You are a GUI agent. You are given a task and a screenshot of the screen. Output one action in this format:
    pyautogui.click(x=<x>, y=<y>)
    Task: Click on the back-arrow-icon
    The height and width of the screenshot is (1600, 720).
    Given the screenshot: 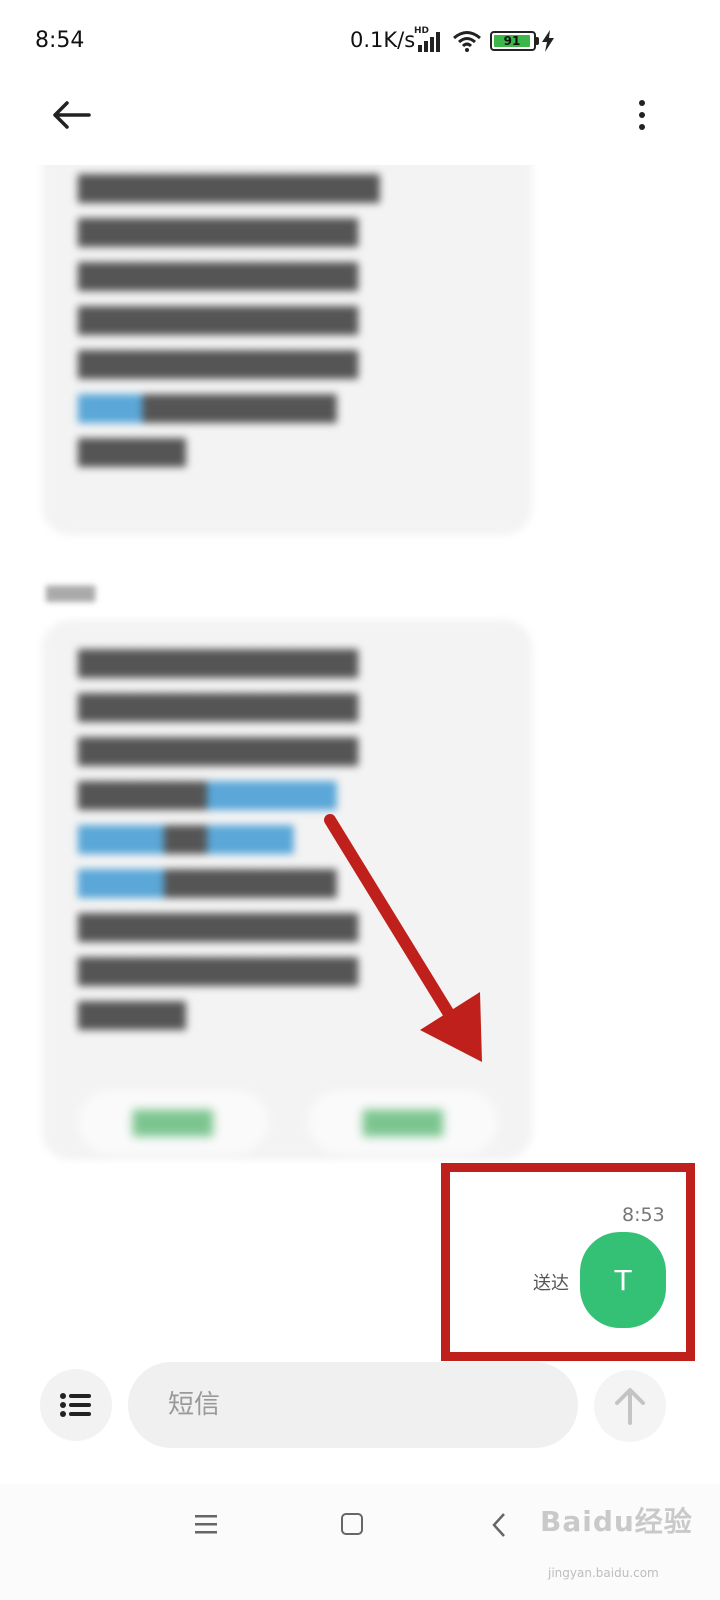 What is the action you would take?
    pyautogui.click(x=71, y=115)
    